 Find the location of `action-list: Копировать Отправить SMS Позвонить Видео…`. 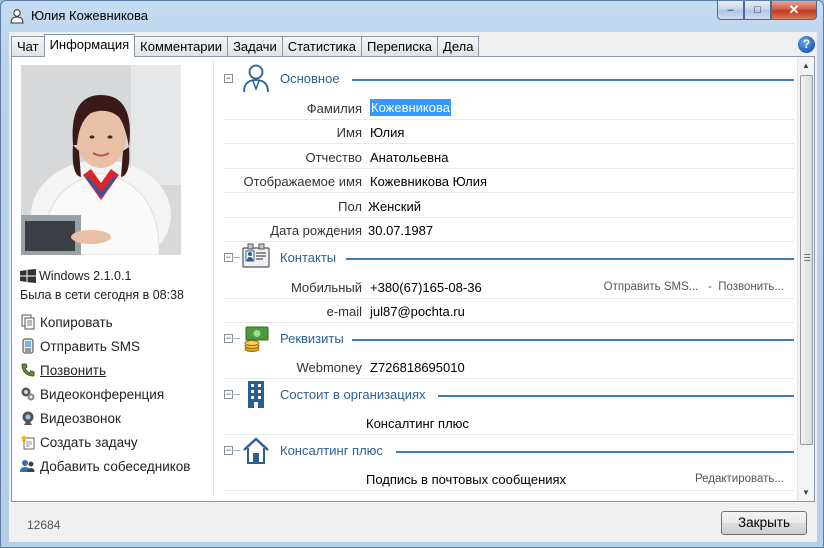

action-list: Копировать Отправить SMS Позвонить Видео… is located at coordinates (105, 394).